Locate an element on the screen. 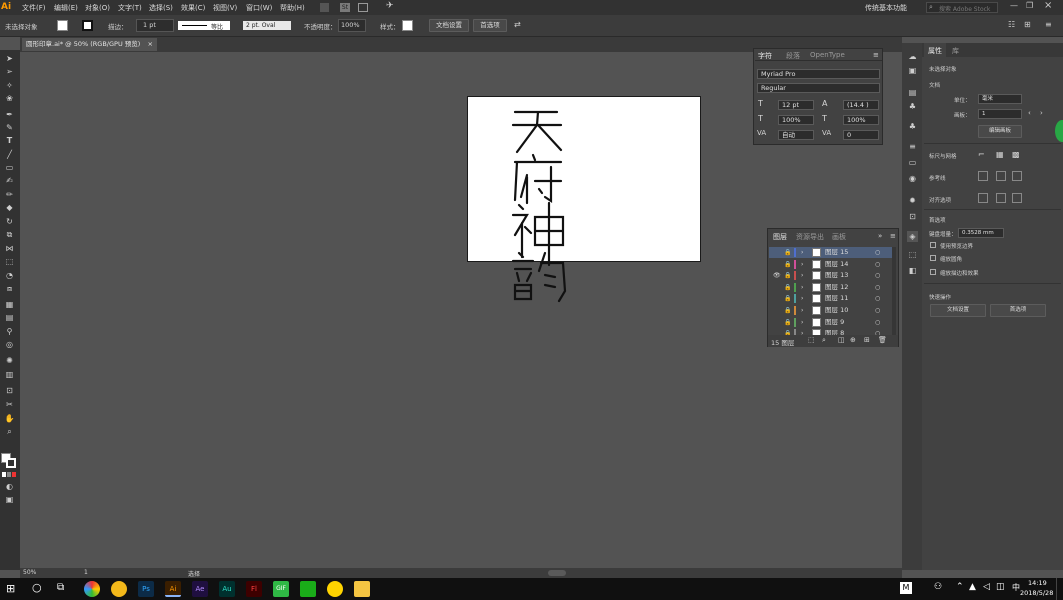 The image size is (1063, 600). audition-icon: Au is located at coordinates (227, 589).